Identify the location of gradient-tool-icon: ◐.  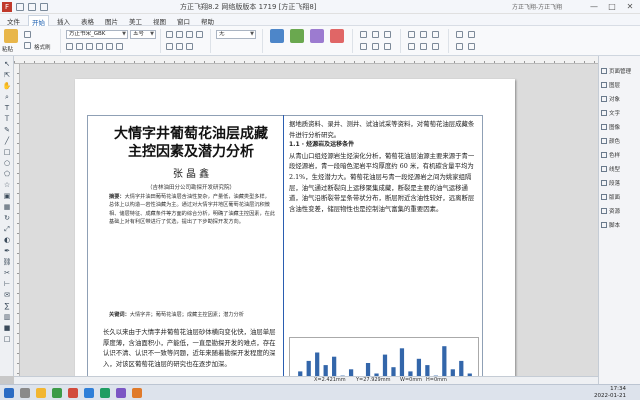
(7, 240).